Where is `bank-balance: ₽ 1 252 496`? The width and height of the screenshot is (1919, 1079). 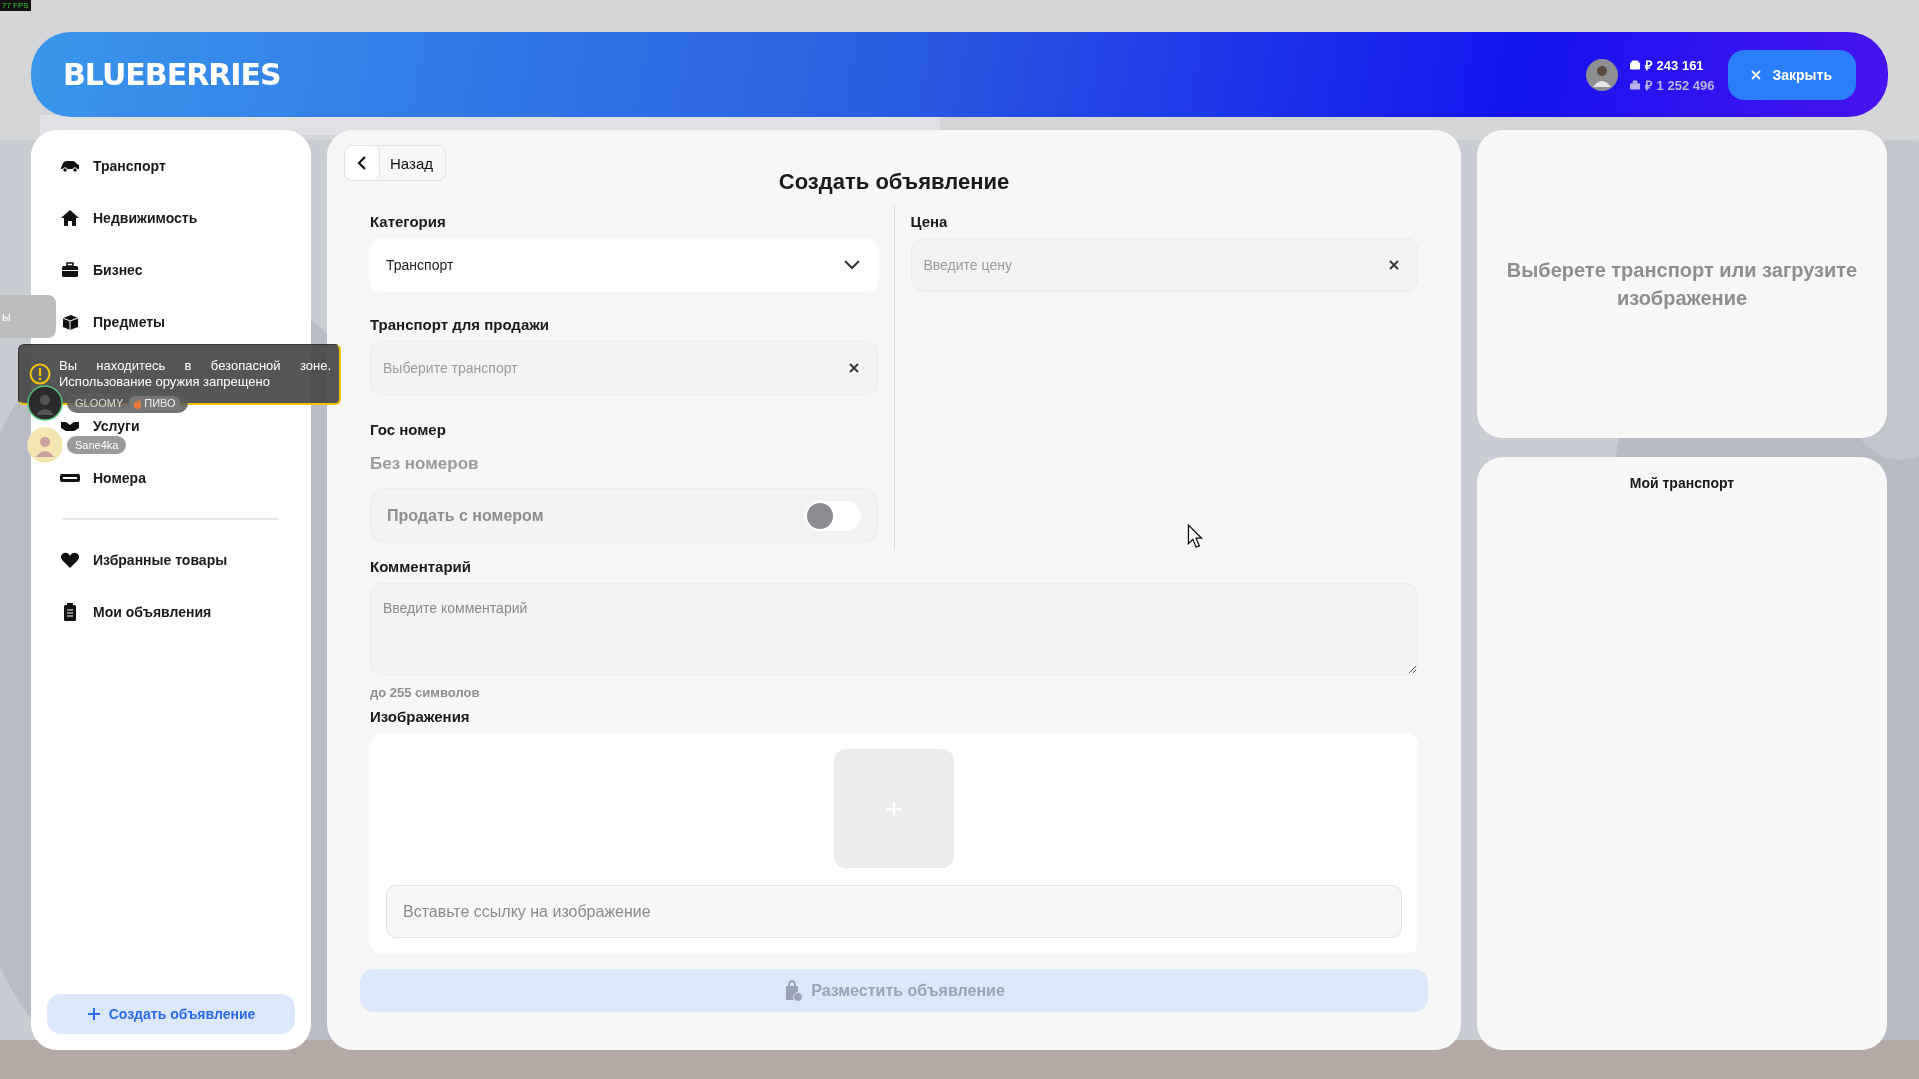 bank-balance: ₽ 1 252 496 is located at coordinates (1680, 85).